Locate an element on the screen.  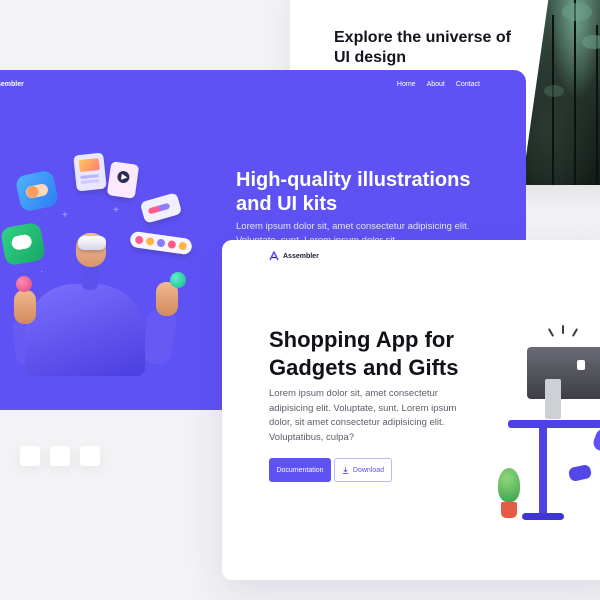
nav-home-link: Home is located at coordinates (406, 84).